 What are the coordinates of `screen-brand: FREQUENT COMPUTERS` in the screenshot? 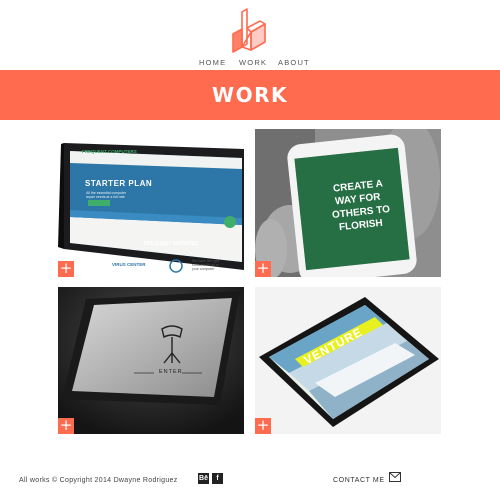 It's located at (109, 151).